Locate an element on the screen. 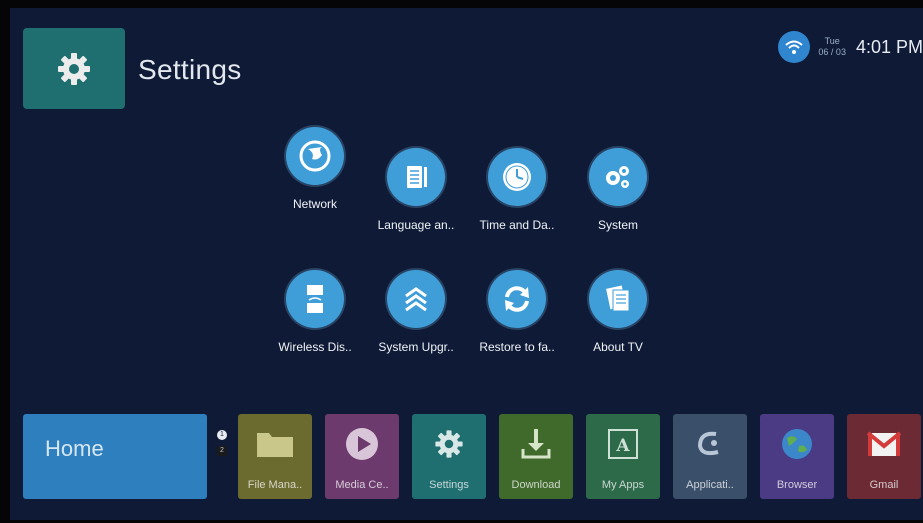  setting-time-date: Time and Da.. is located at coordinates (517, 190).